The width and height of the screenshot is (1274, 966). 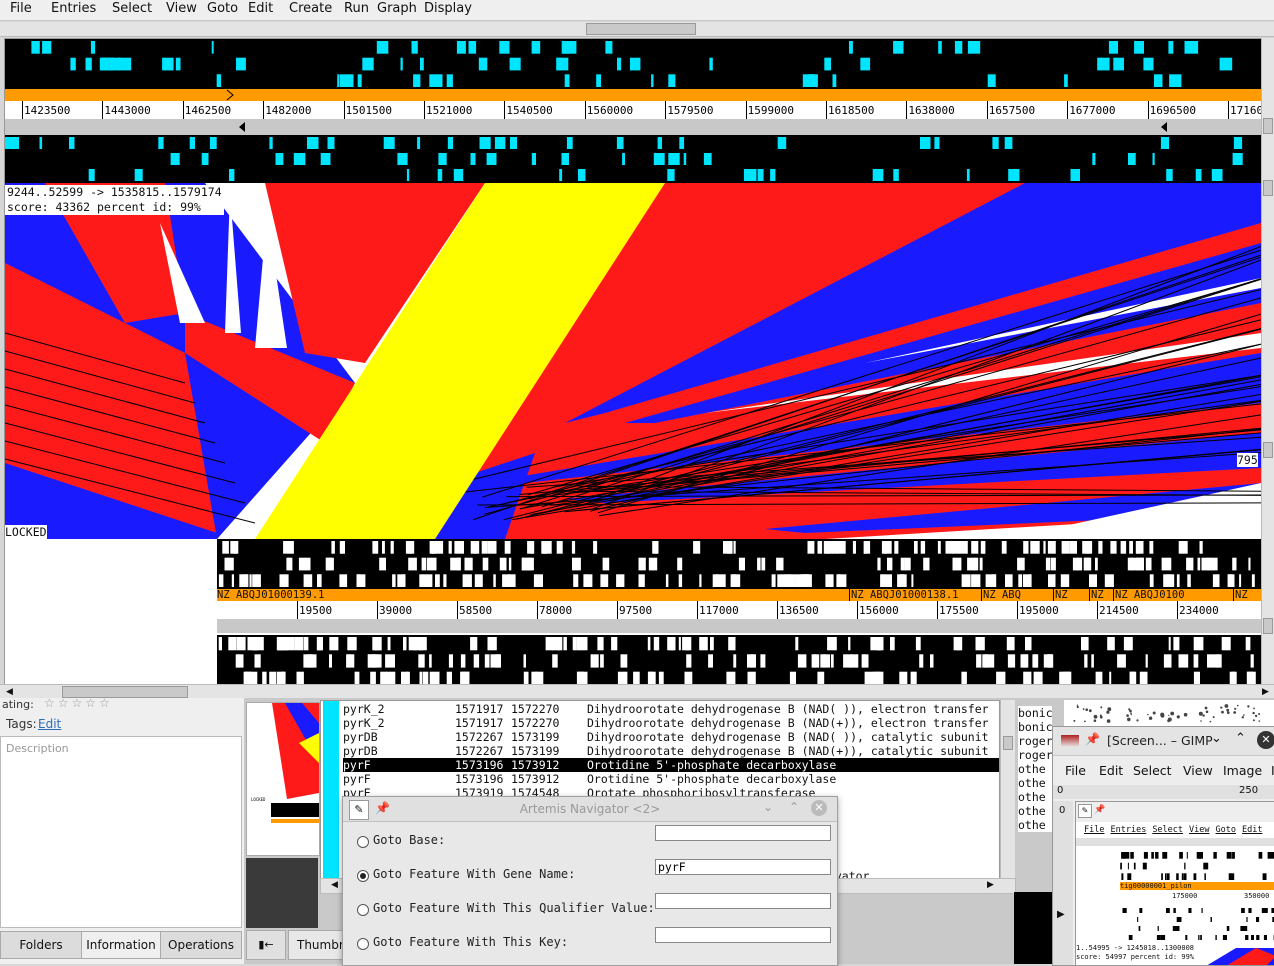 What do you see at coordinates (743, 935) in the screenshot?
I see `key-input` at bounding box center [743, 935].